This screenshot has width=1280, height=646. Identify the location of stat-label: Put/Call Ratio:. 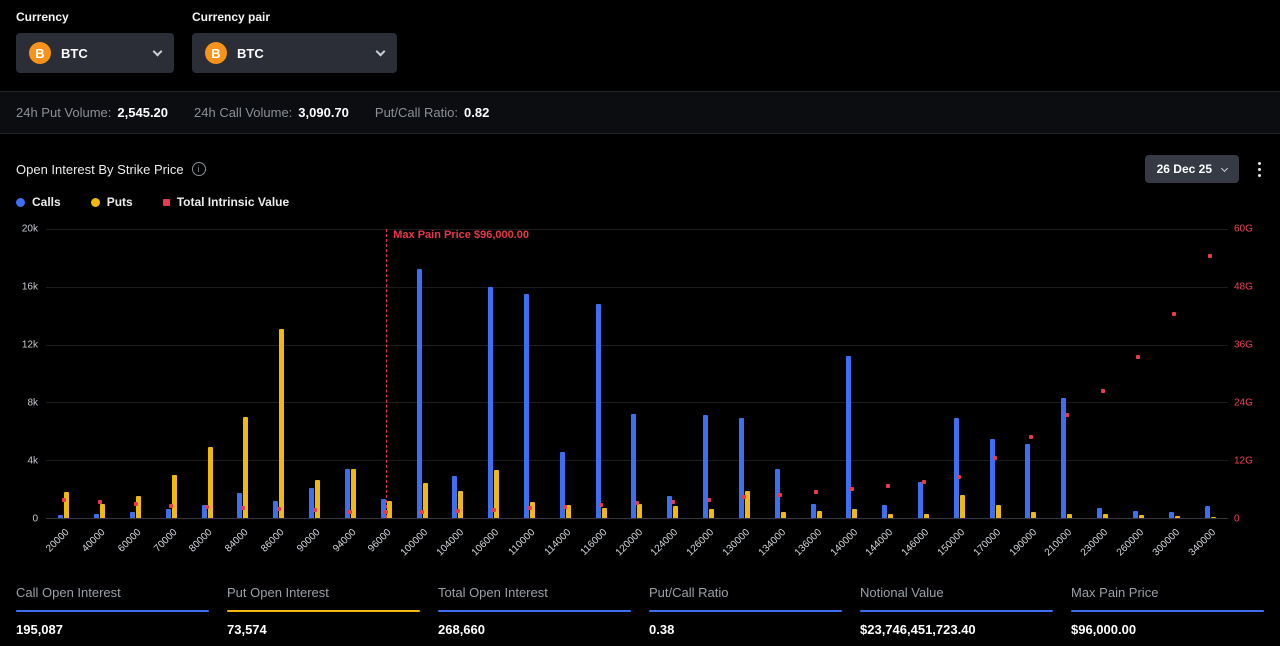
(416, 112).